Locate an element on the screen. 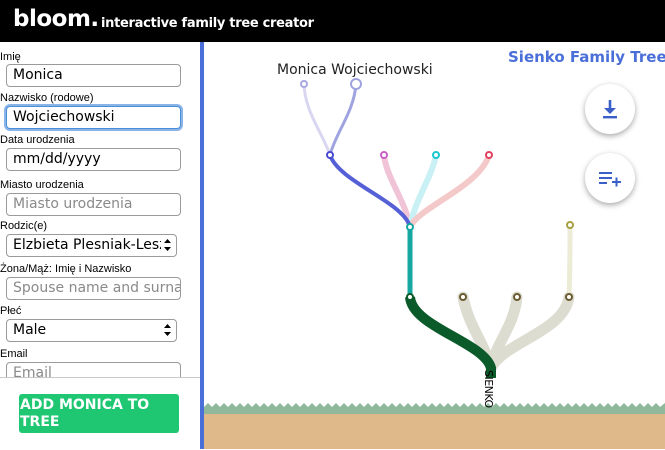  sex-select-value: Male is located at coordinates (30, 330).